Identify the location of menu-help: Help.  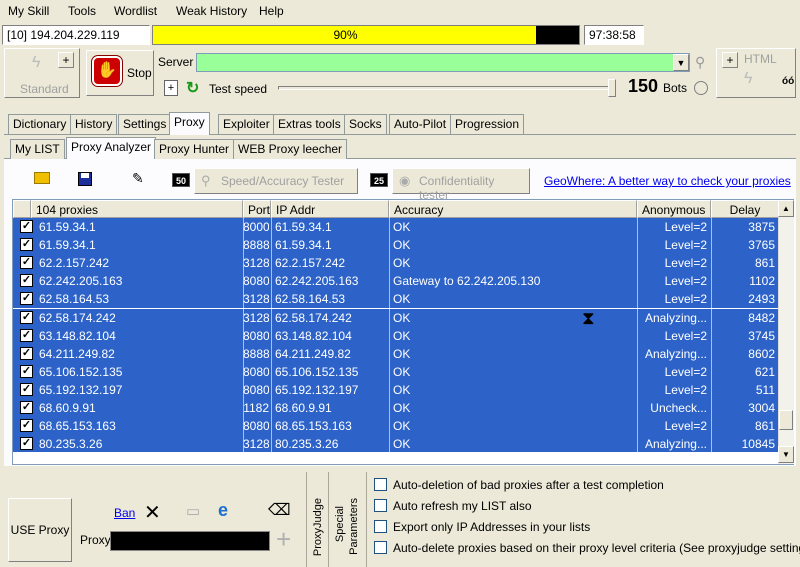
(271, 11).